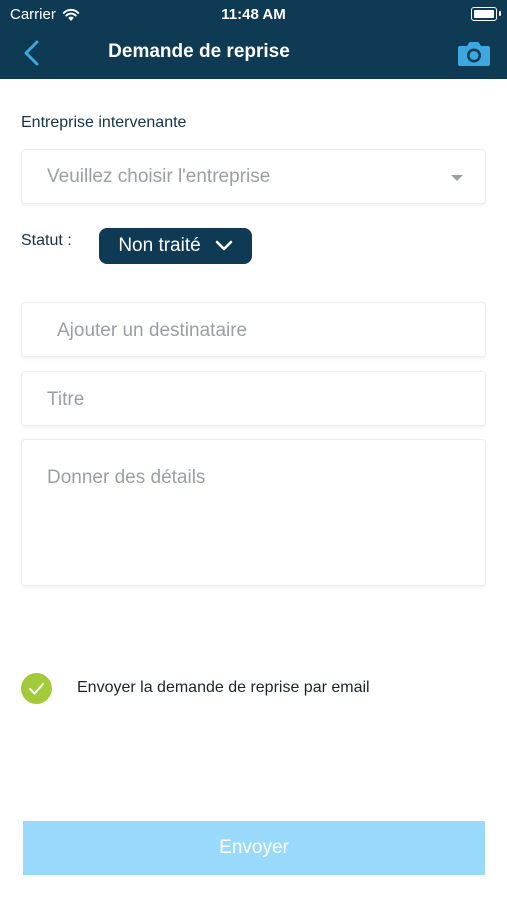 This screenshot has width=507, height=900. I want to click on status-dropdown: Non traité, so click(175, 246).